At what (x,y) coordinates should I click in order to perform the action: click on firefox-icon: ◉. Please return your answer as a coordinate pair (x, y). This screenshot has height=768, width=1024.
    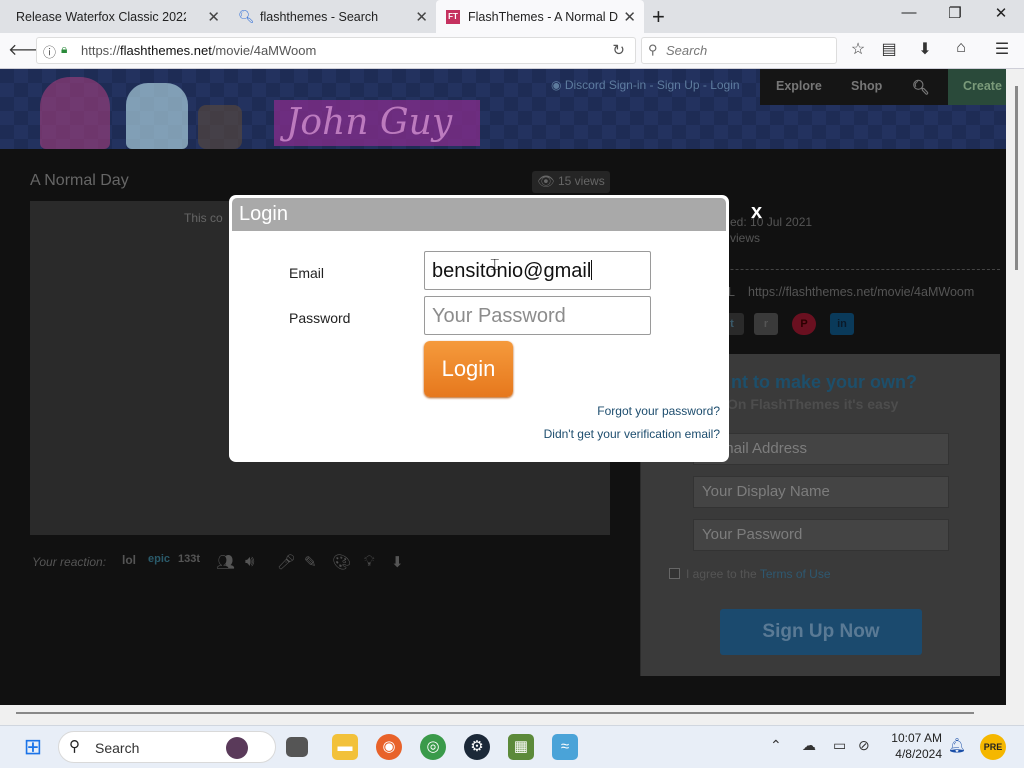
    Looking at the image, I should click on (389, 747).